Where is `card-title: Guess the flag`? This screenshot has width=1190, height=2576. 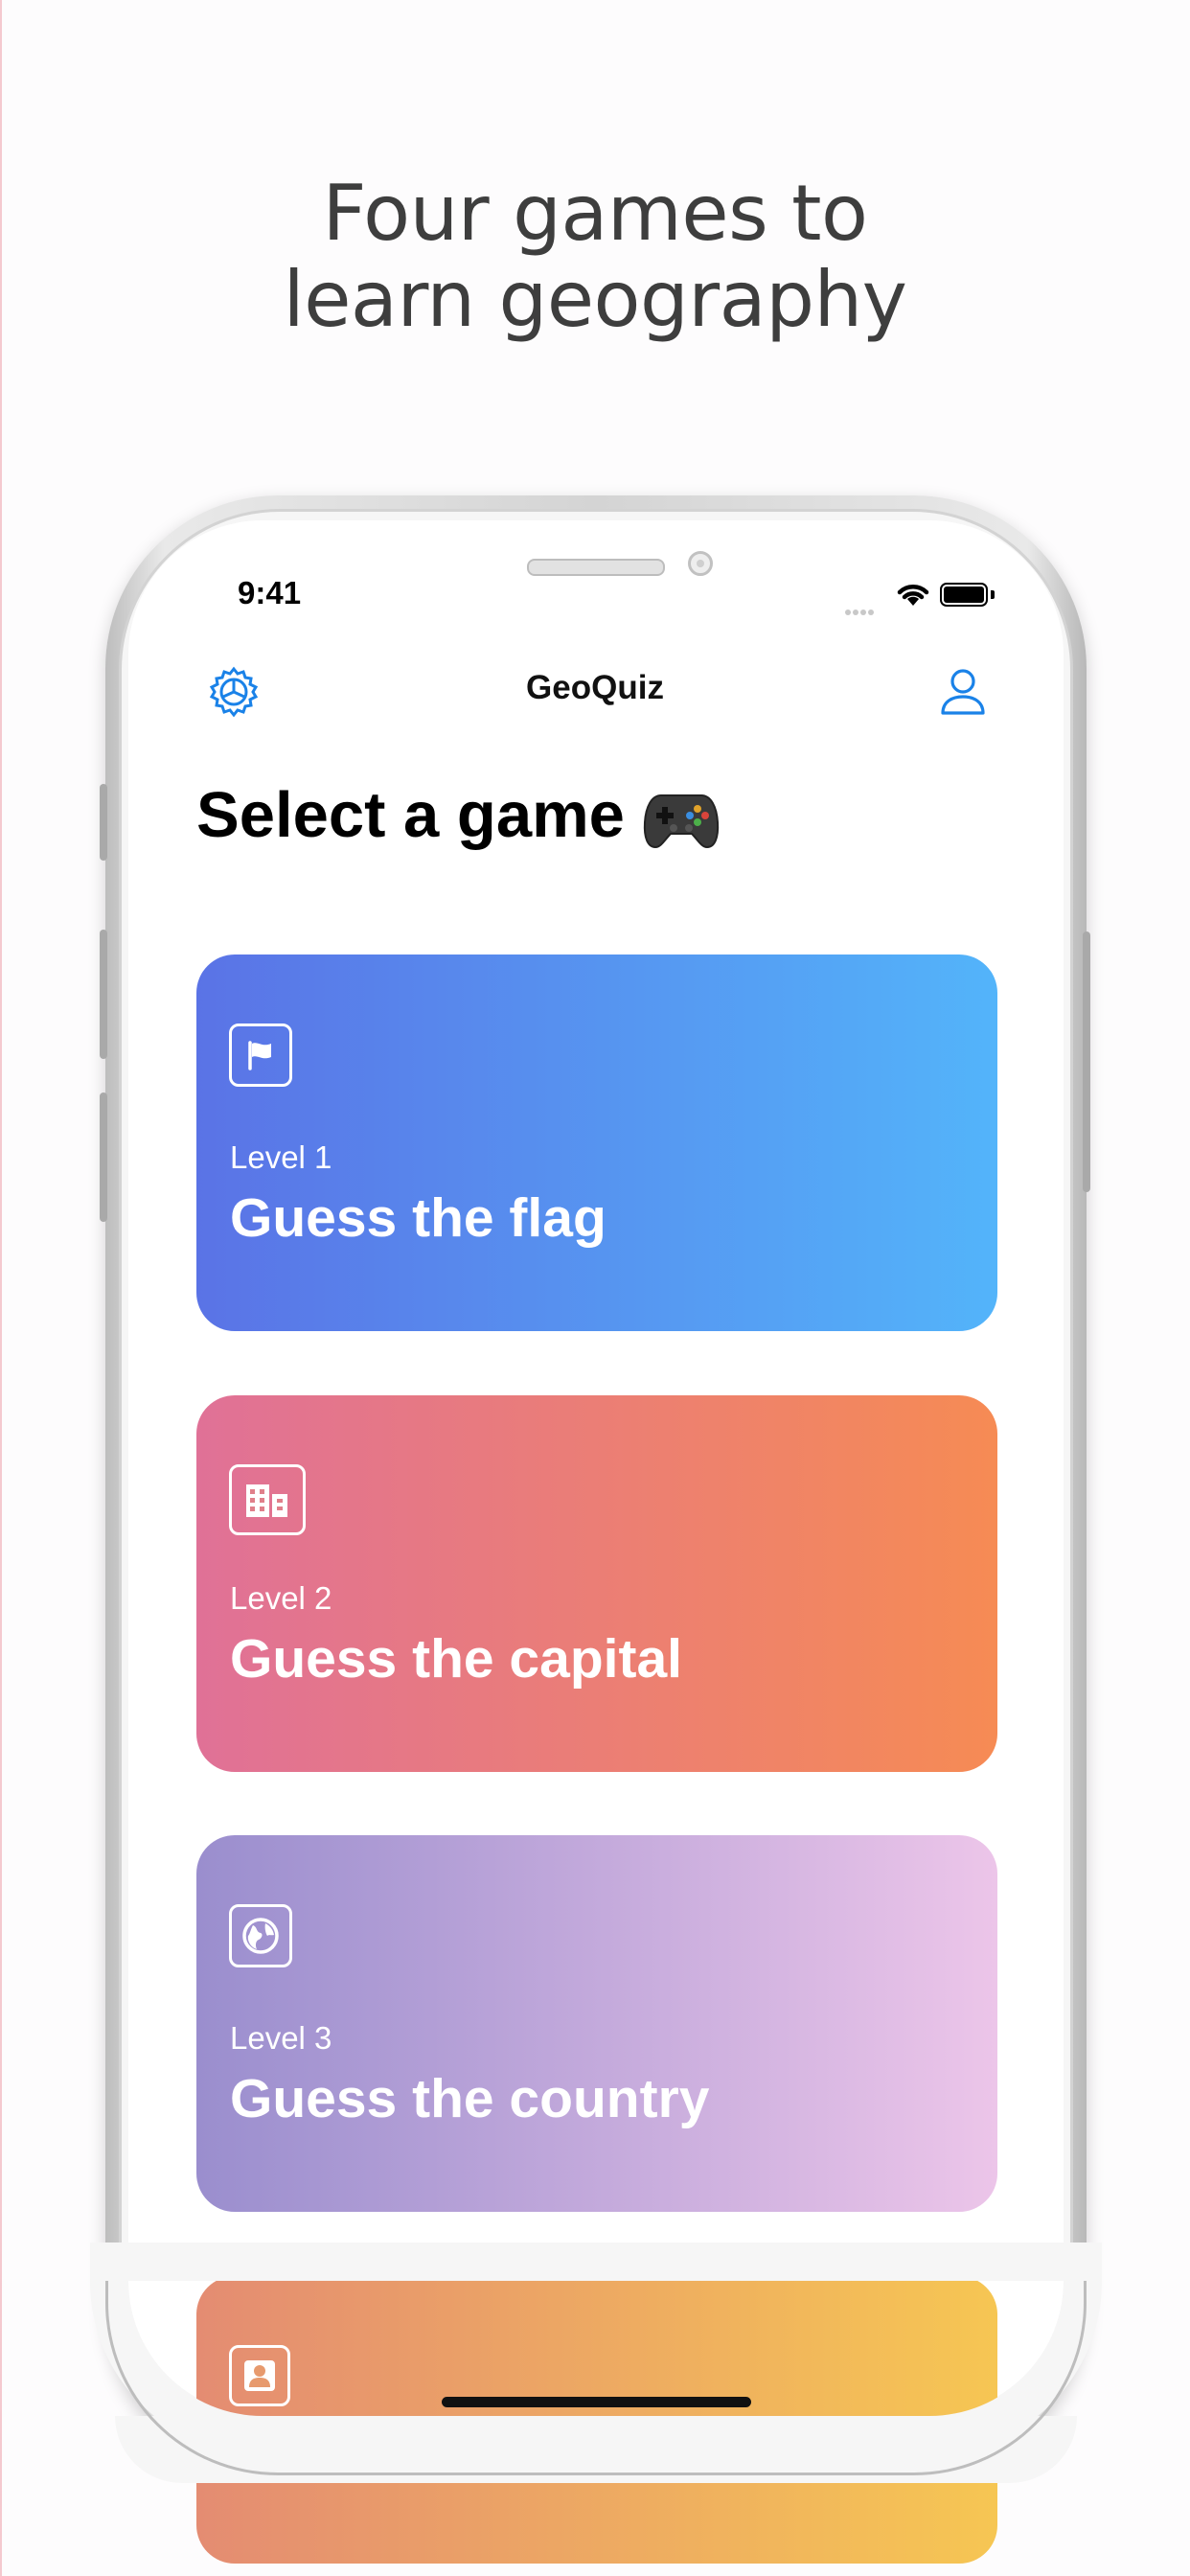
card-title: Guess the flag is located at coordinates (418, 1218).